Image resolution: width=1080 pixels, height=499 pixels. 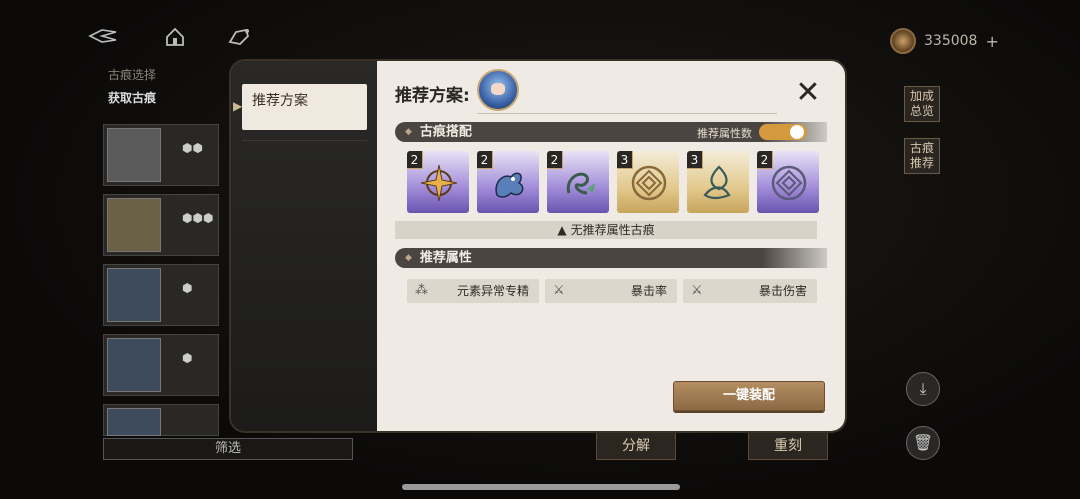 What do you see at coordinates (749, 396) in the screenshot?
I see `one-click-equip-button: 一键装配` at bounding box center [749, 396].